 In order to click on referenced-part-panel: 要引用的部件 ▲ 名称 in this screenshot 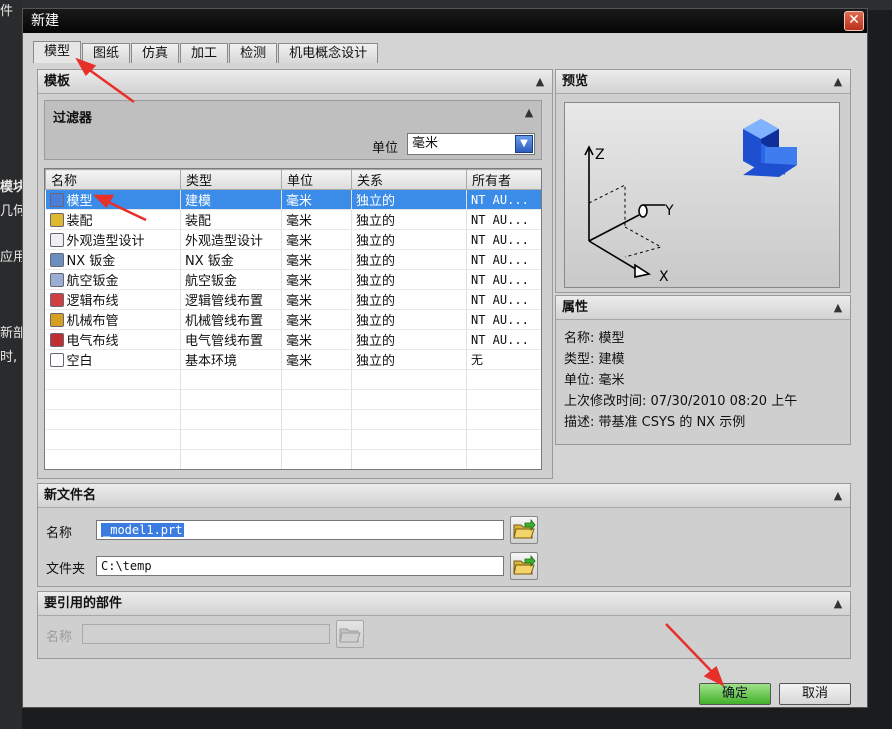, I will do `click(444, 625)`.